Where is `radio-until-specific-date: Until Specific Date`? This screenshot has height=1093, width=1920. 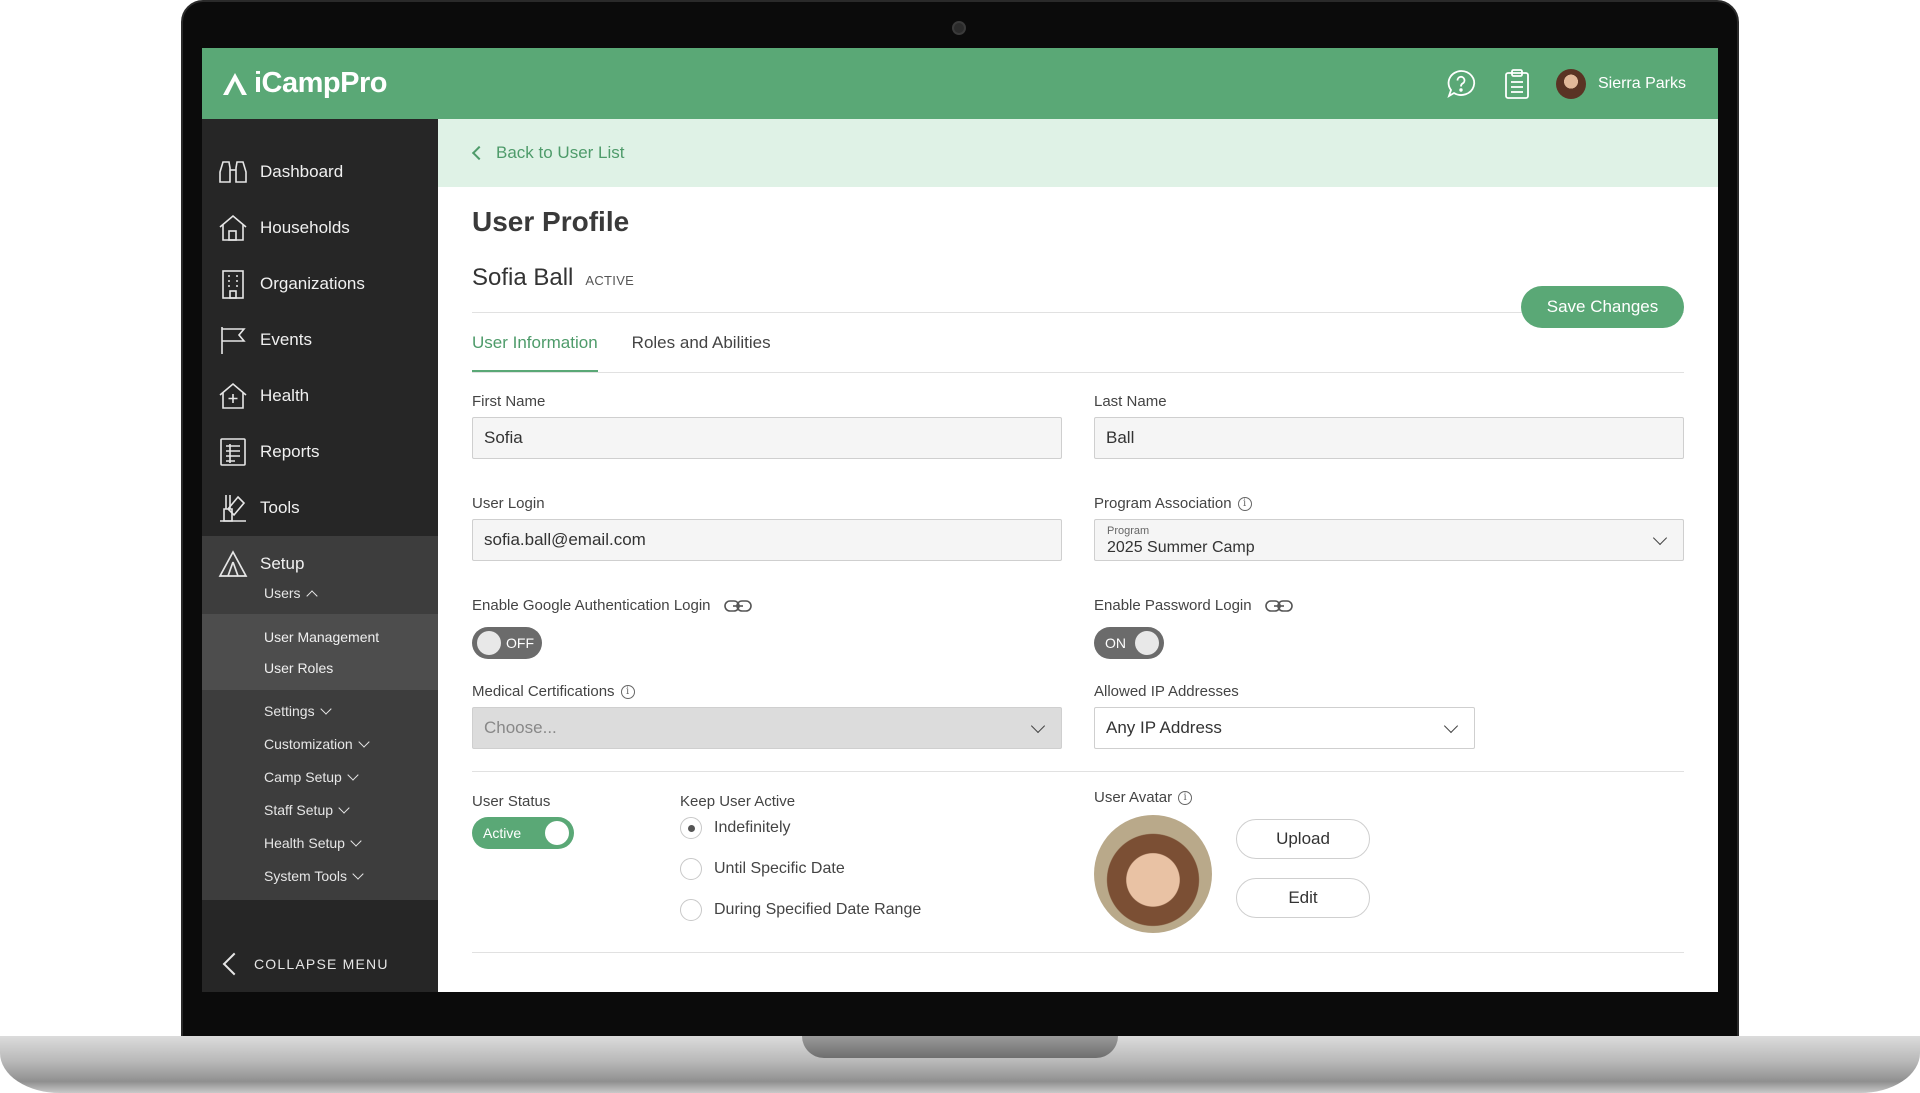 radio-until-specific-date: Until Specific Date is located at coordinates (762, 869).